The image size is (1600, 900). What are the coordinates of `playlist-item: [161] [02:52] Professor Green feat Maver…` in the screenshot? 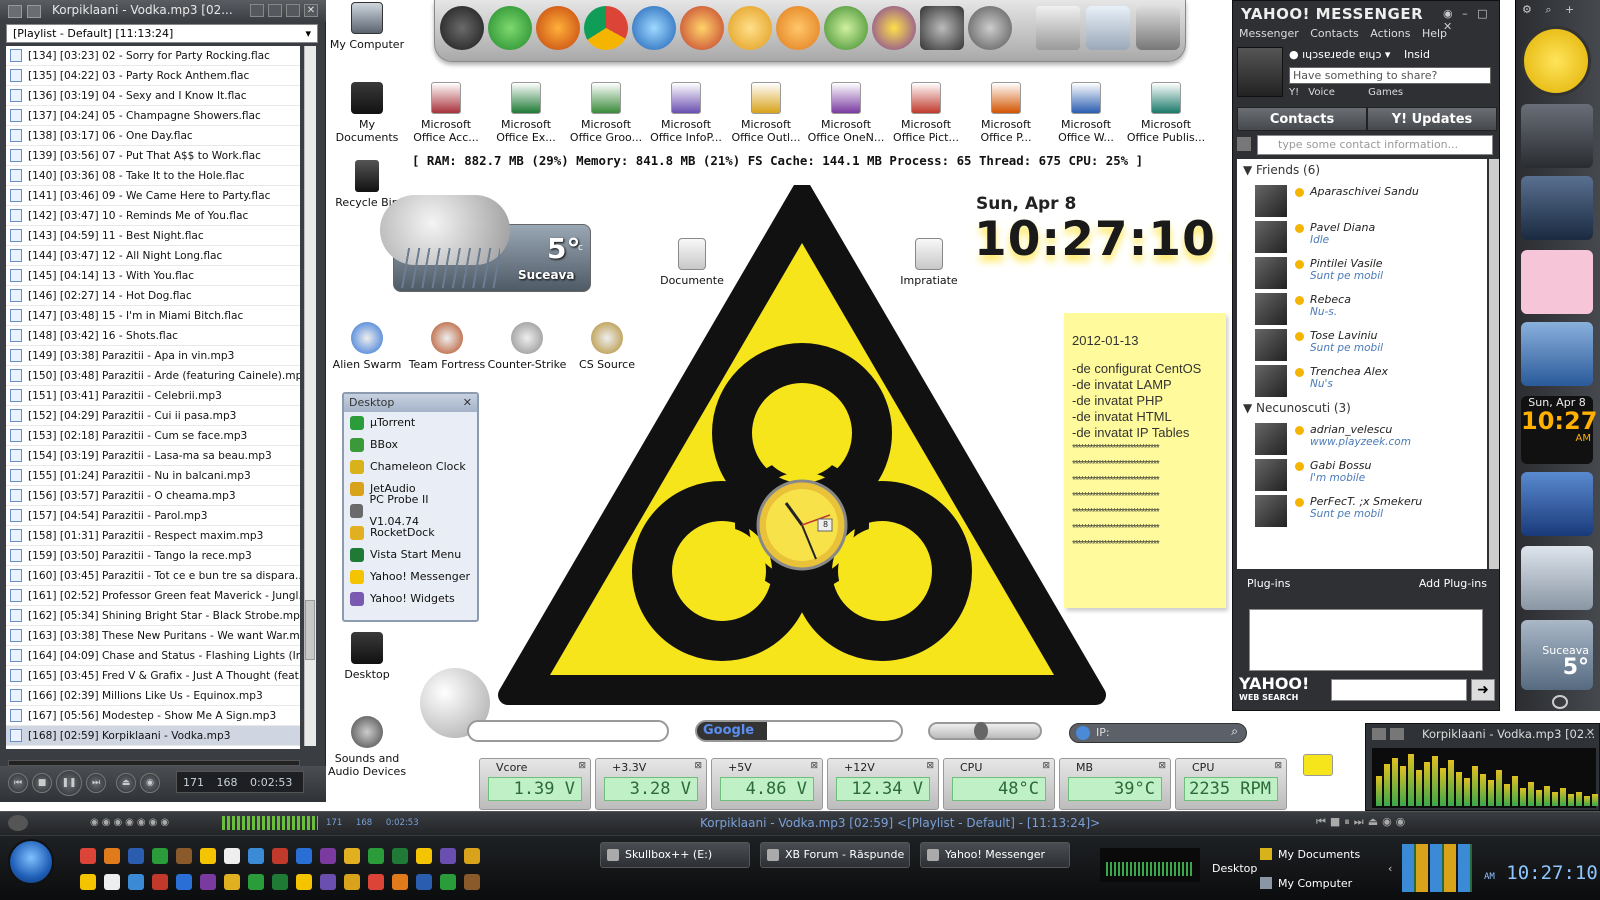 It's located at (153, 596).